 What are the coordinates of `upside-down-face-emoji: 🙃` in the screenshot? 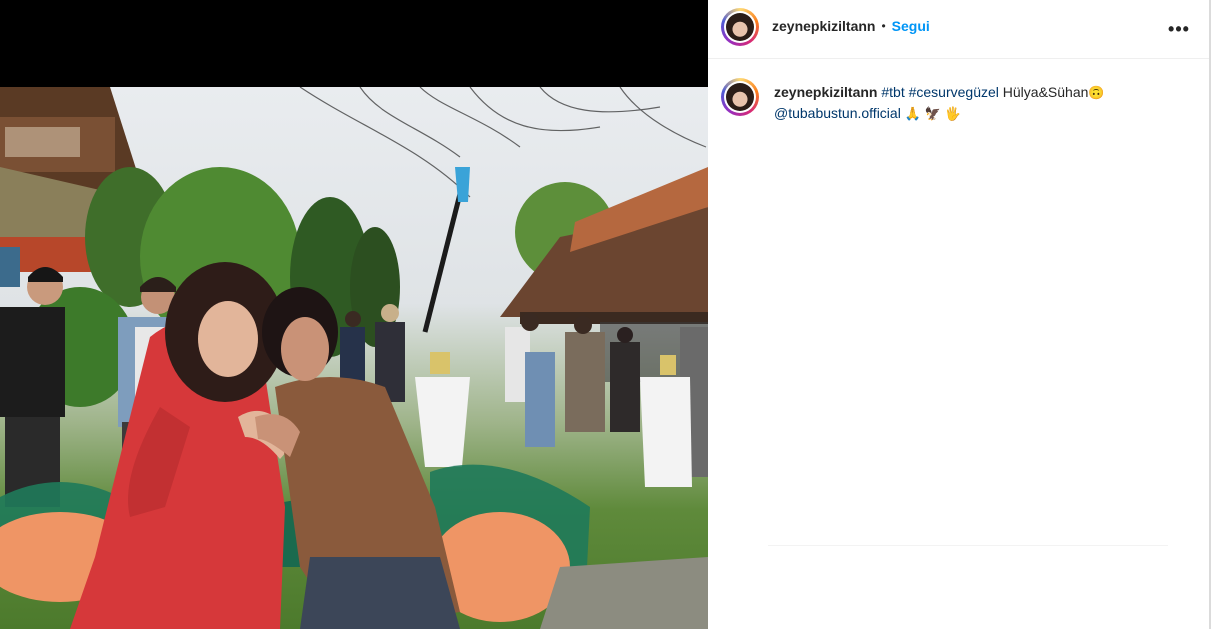 It's located at (1096, 92).